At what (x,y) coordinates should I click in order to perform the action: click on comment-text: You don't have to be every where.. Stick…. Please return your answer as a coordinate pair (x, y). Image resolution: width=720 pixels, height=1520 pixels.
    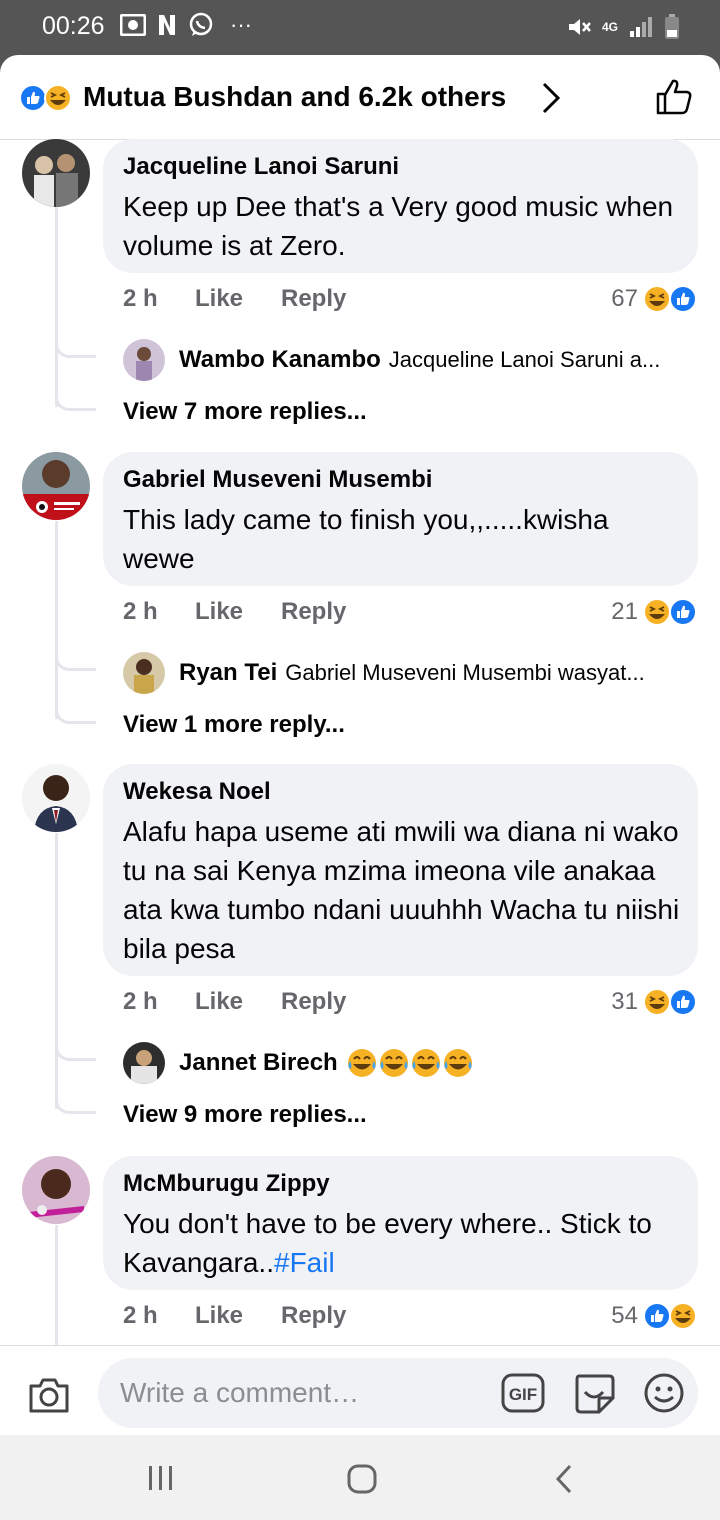
    Looking at the image, I should click on (403, 1243).